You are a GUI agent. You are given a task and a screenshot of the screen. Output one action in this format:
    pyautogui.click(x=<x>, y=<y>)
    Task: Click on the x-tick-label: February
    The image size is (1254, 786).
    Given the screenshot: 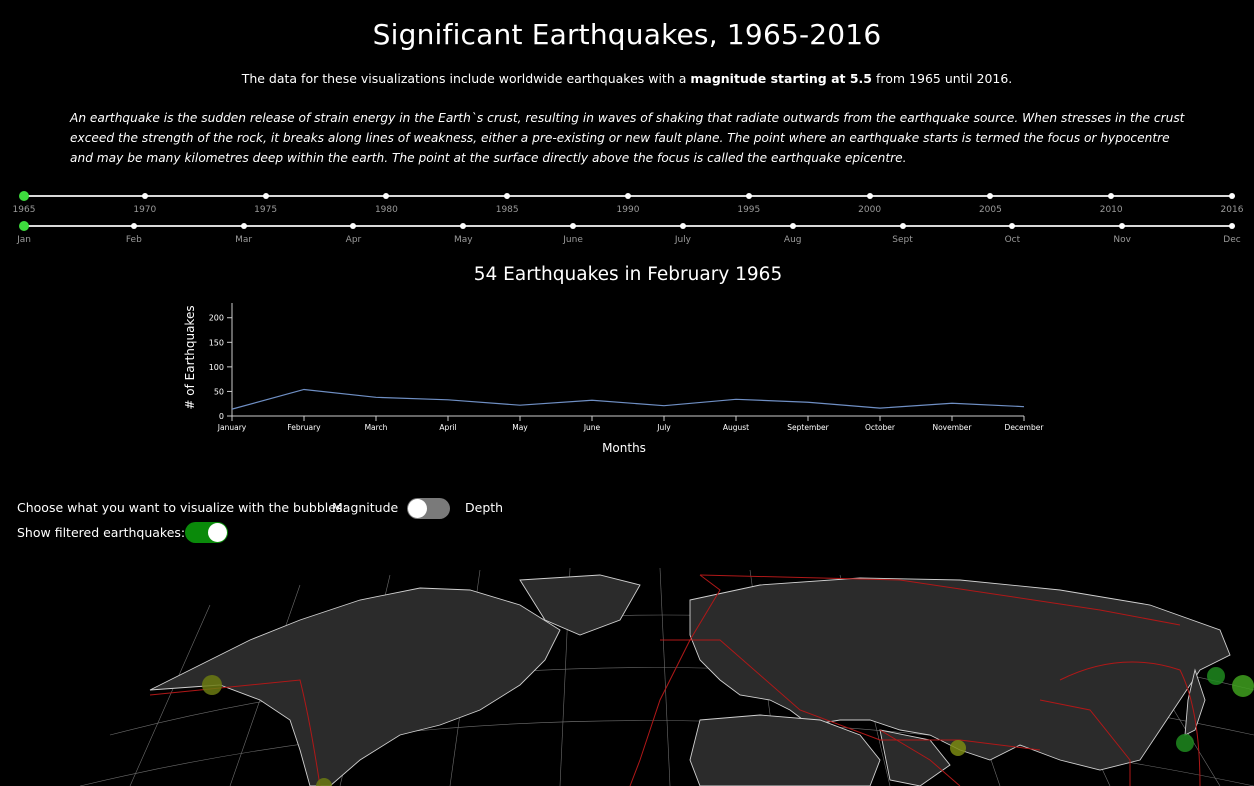 What is the action you would take?
    pyautogui.click(x=304, y=427)
    